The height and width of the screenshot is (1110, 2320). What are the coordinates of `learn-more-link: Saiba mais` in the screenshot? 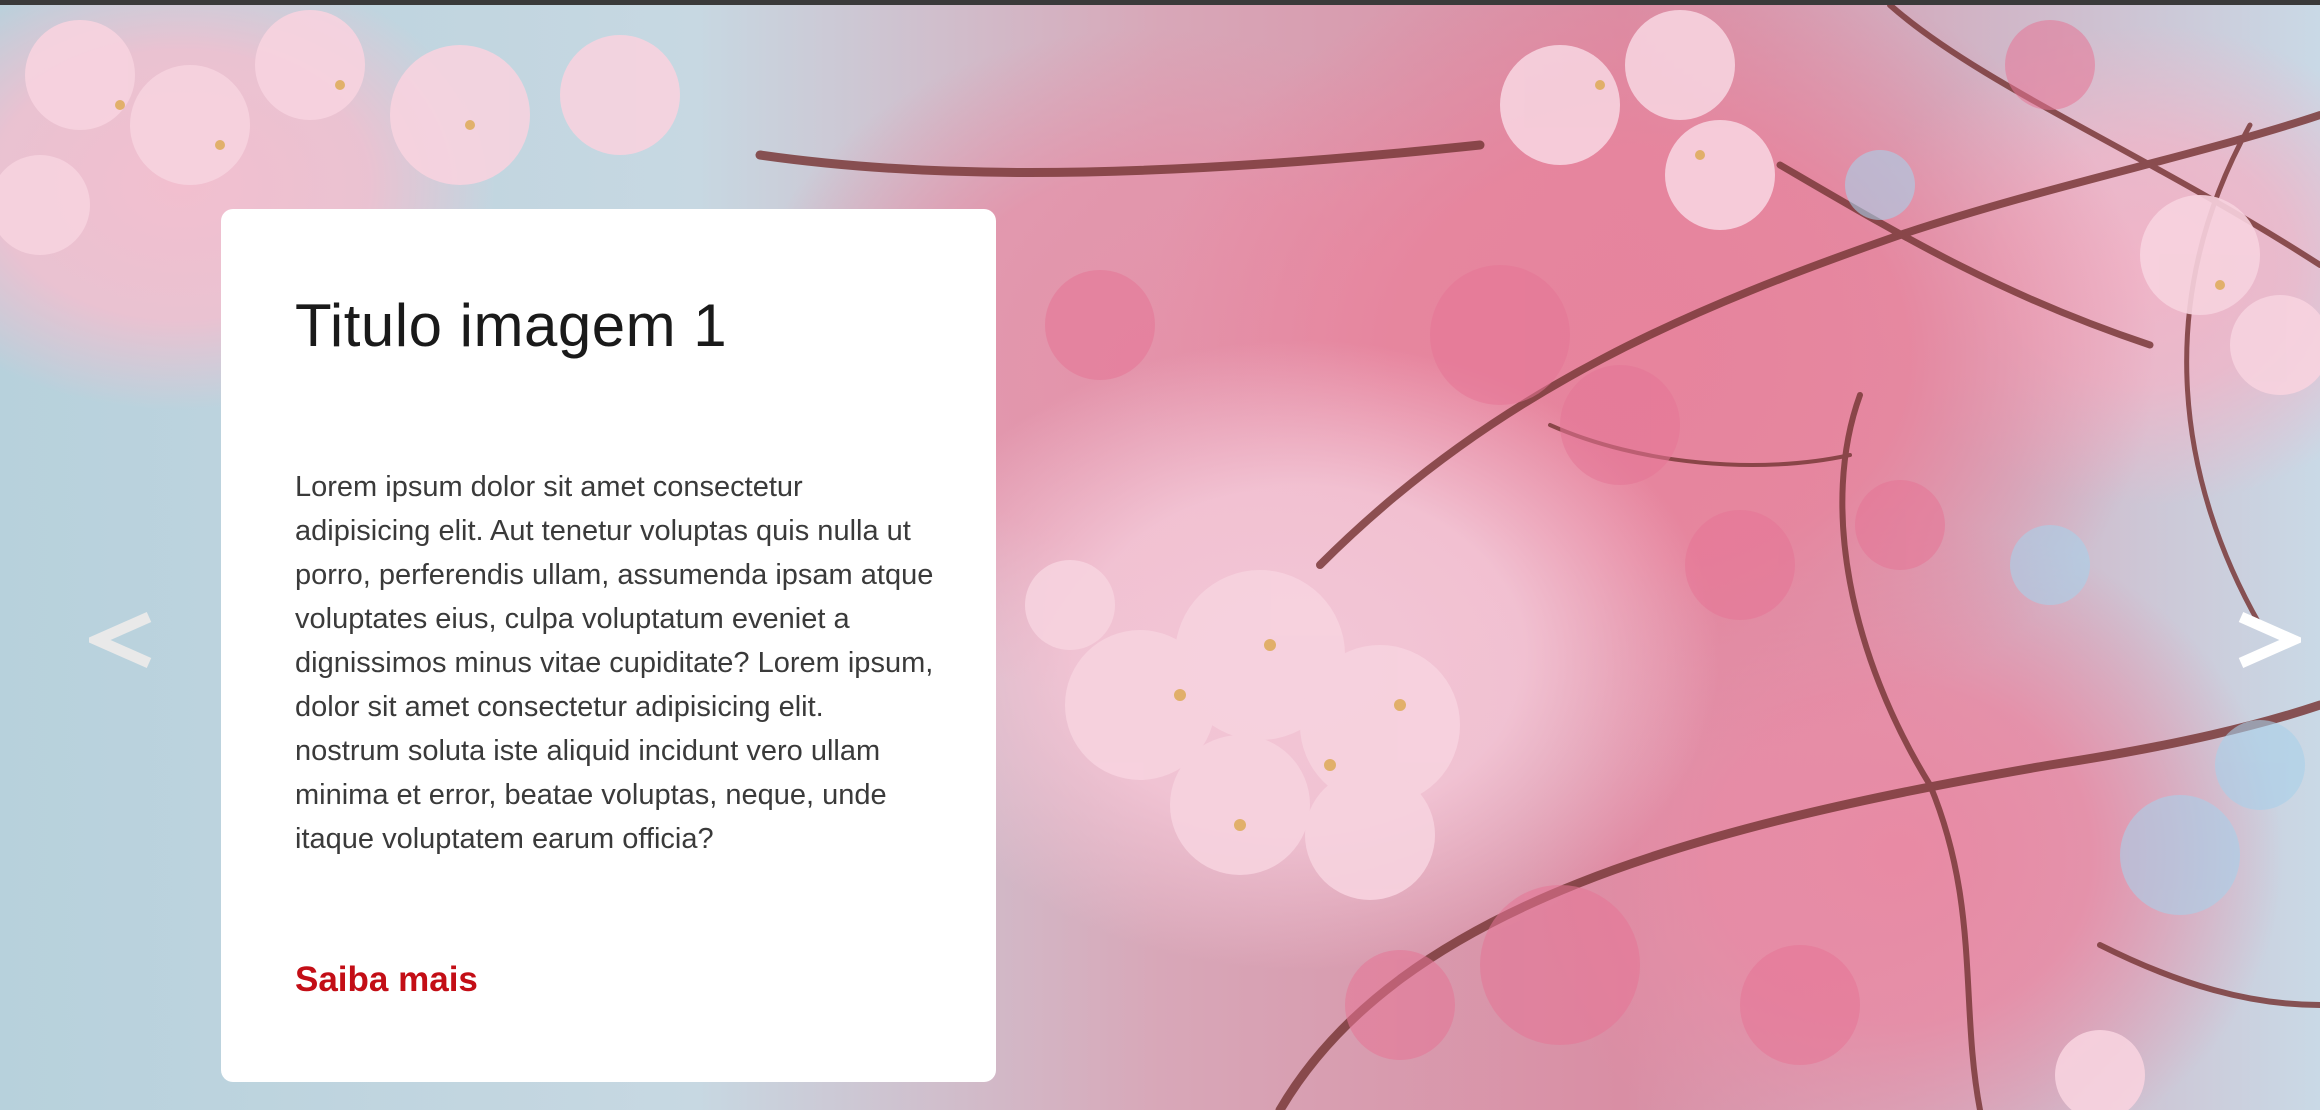 It's located at (386, 980).